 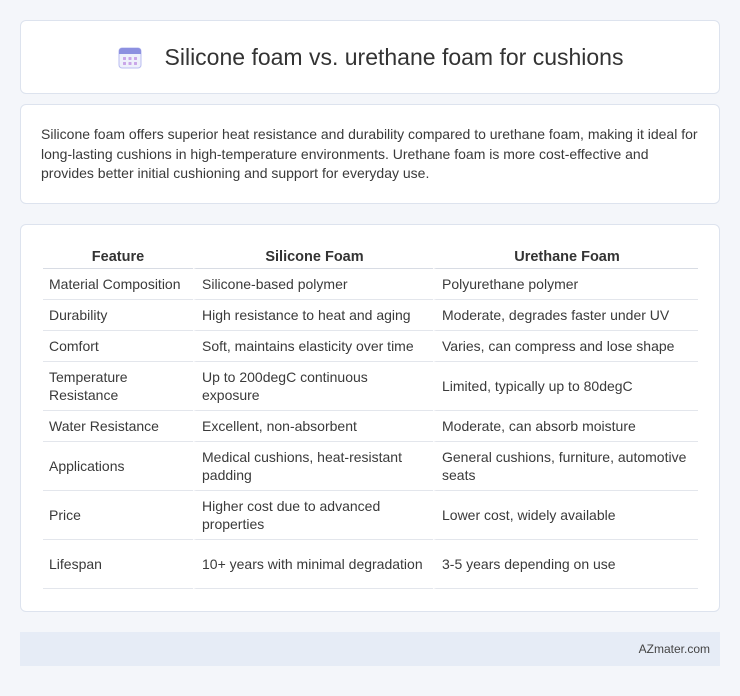 What do you see at coordinates (313, 466) in the screenshot?
I see `silicone-cell: Medical cushions, heat-resistant padding` at bounding box center [313, 466].